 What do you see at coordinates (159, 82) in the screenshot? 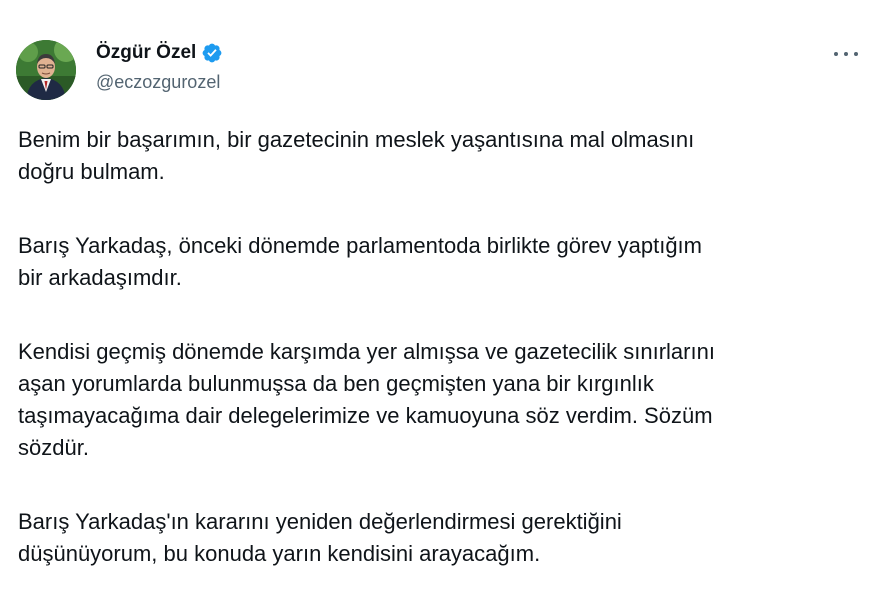
I see `user-handle: @eczozgurozel` at bounding box center [159, 82].